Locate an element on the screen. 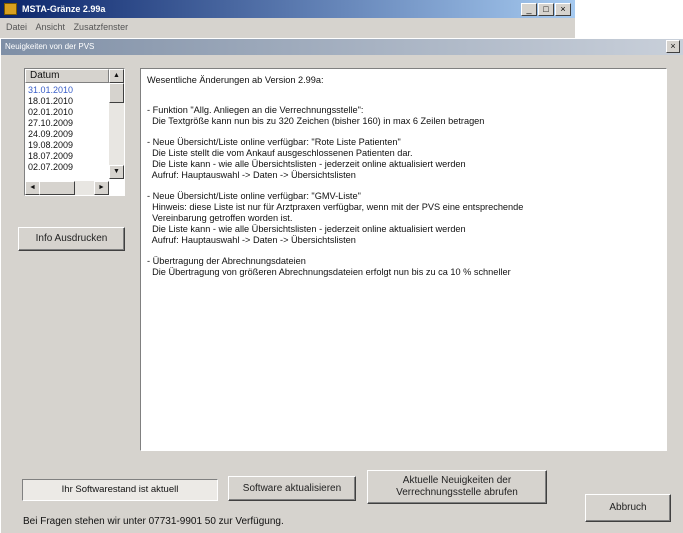 Image resolution: width=683 pixels, height=533 pixels. scroll-thumb is located at coordinates (116, 93).